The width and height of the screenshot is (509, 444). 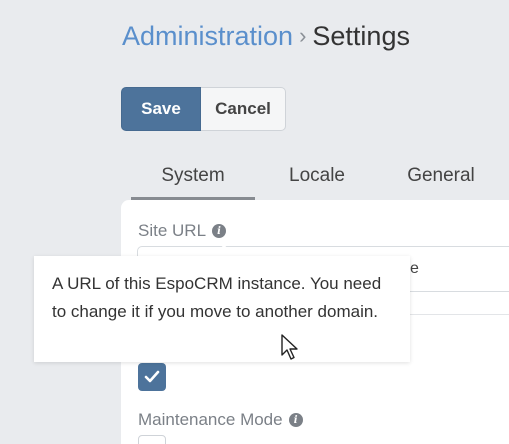 What do you see at coordinates (289, 347) in the screenshot?
I see `mouse-cursor-icon` at bounding box center [289, 347].